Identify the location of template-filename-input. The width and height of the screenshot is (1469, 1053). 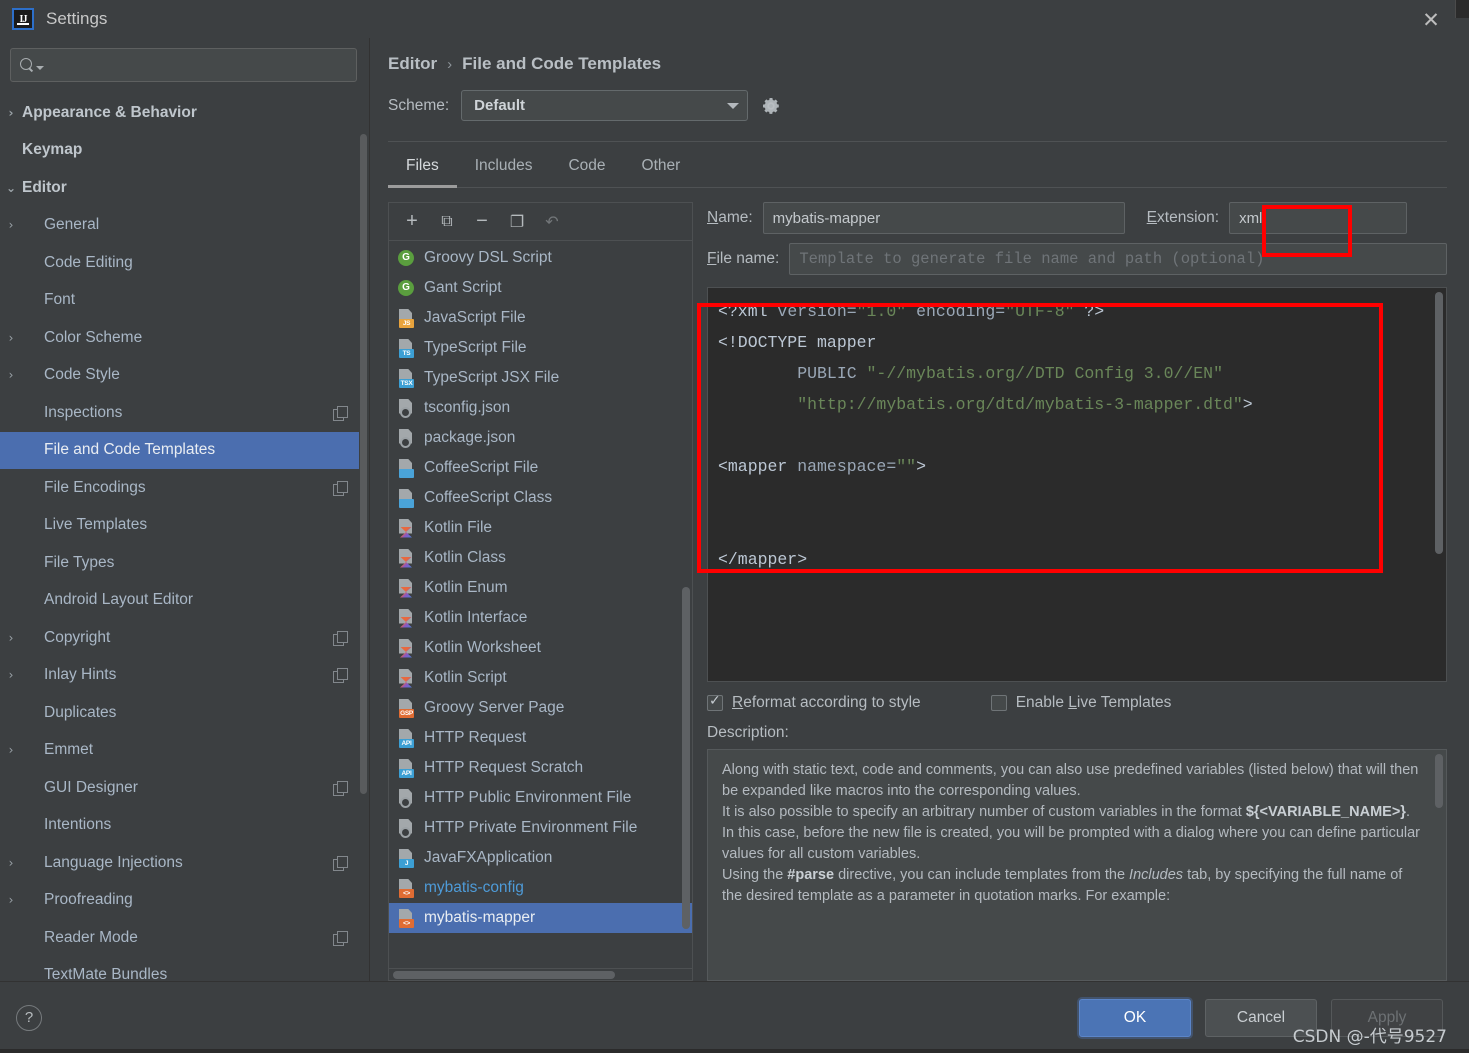
(1118, 259).